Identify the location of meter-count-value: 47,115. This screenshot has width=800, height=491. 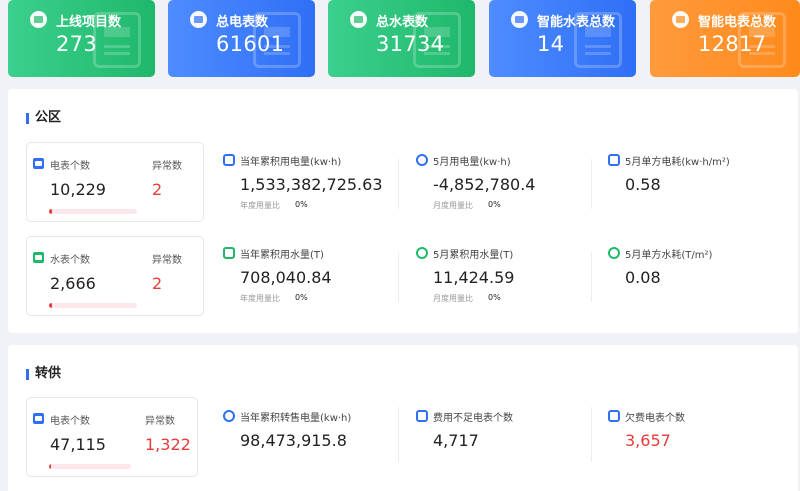
(78, 444).